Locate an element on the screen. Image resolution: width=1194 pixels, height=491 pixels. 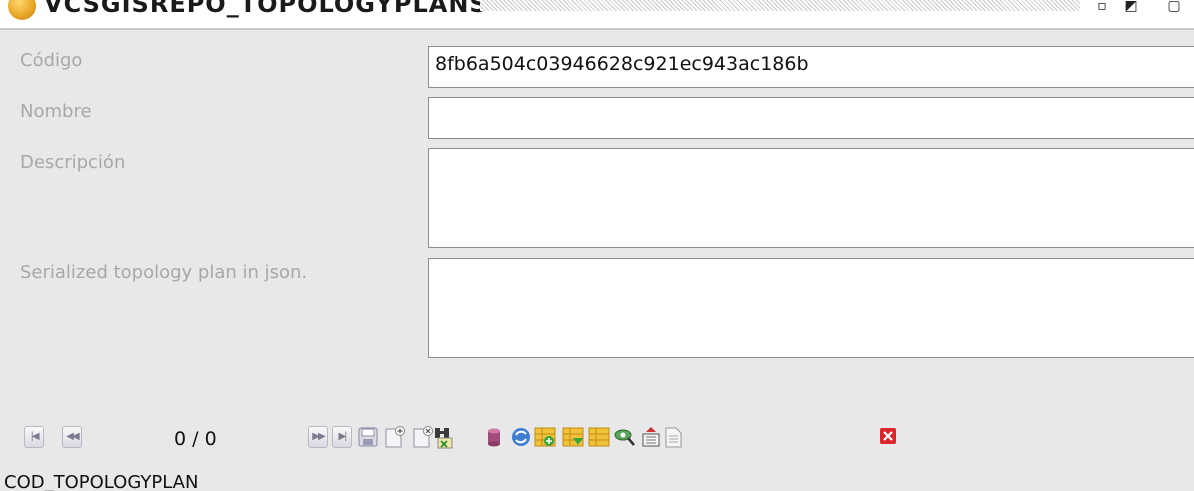
restore-icon: ▢ is located at coordinates (1174, 7).